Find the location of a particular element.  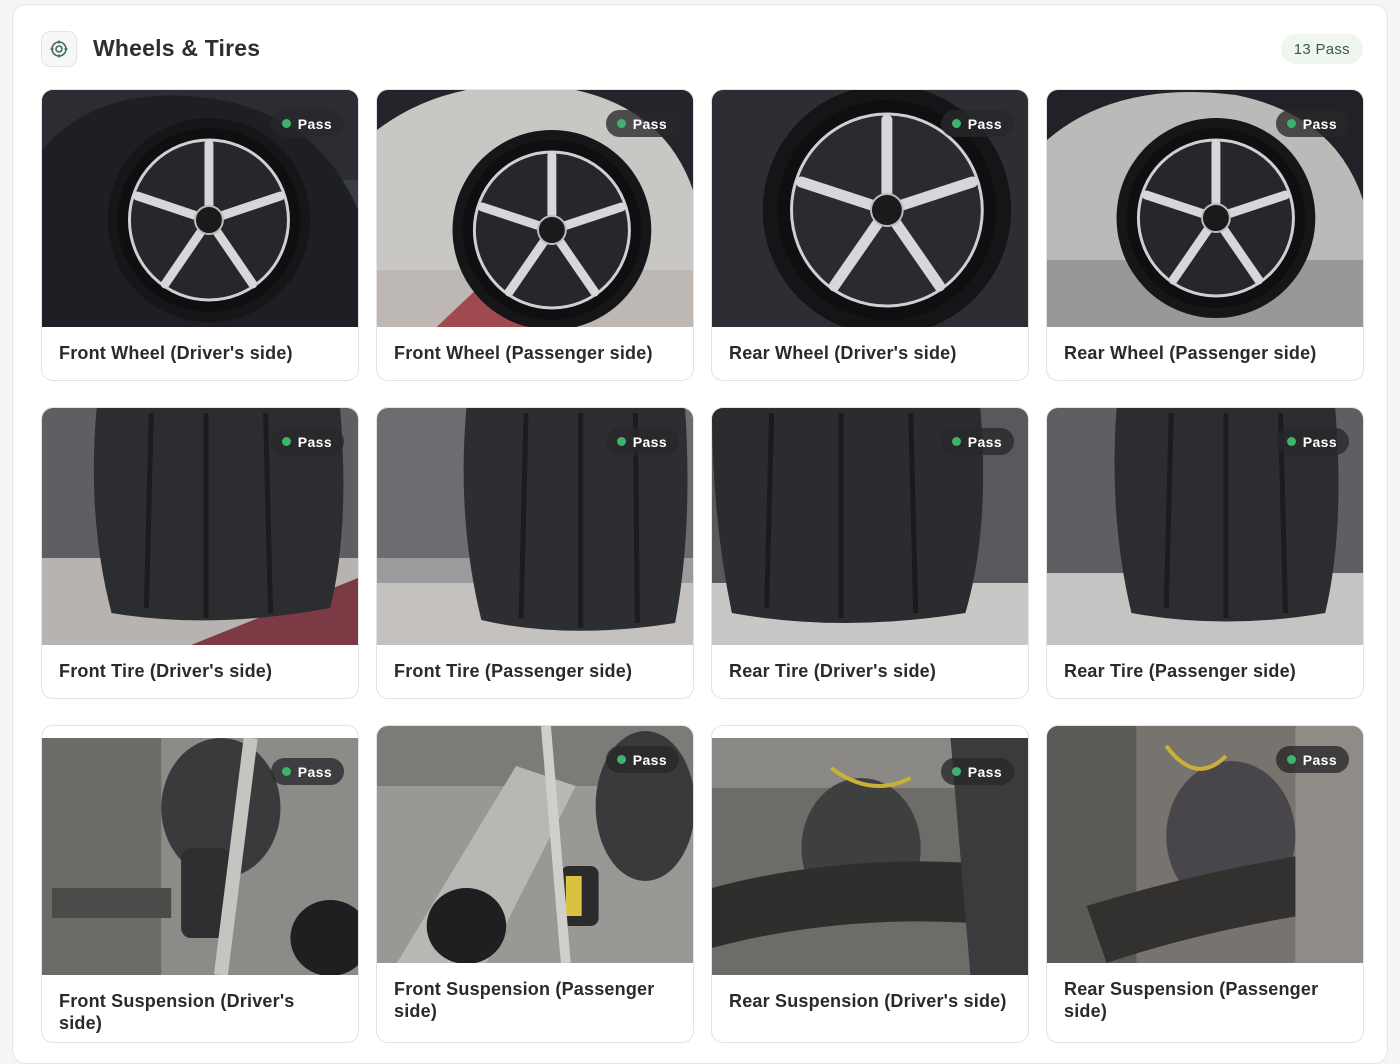

inspection-card-front-tire-passenger: Pass Front Tire (Passenger side) is located at coordinates (535, 553).